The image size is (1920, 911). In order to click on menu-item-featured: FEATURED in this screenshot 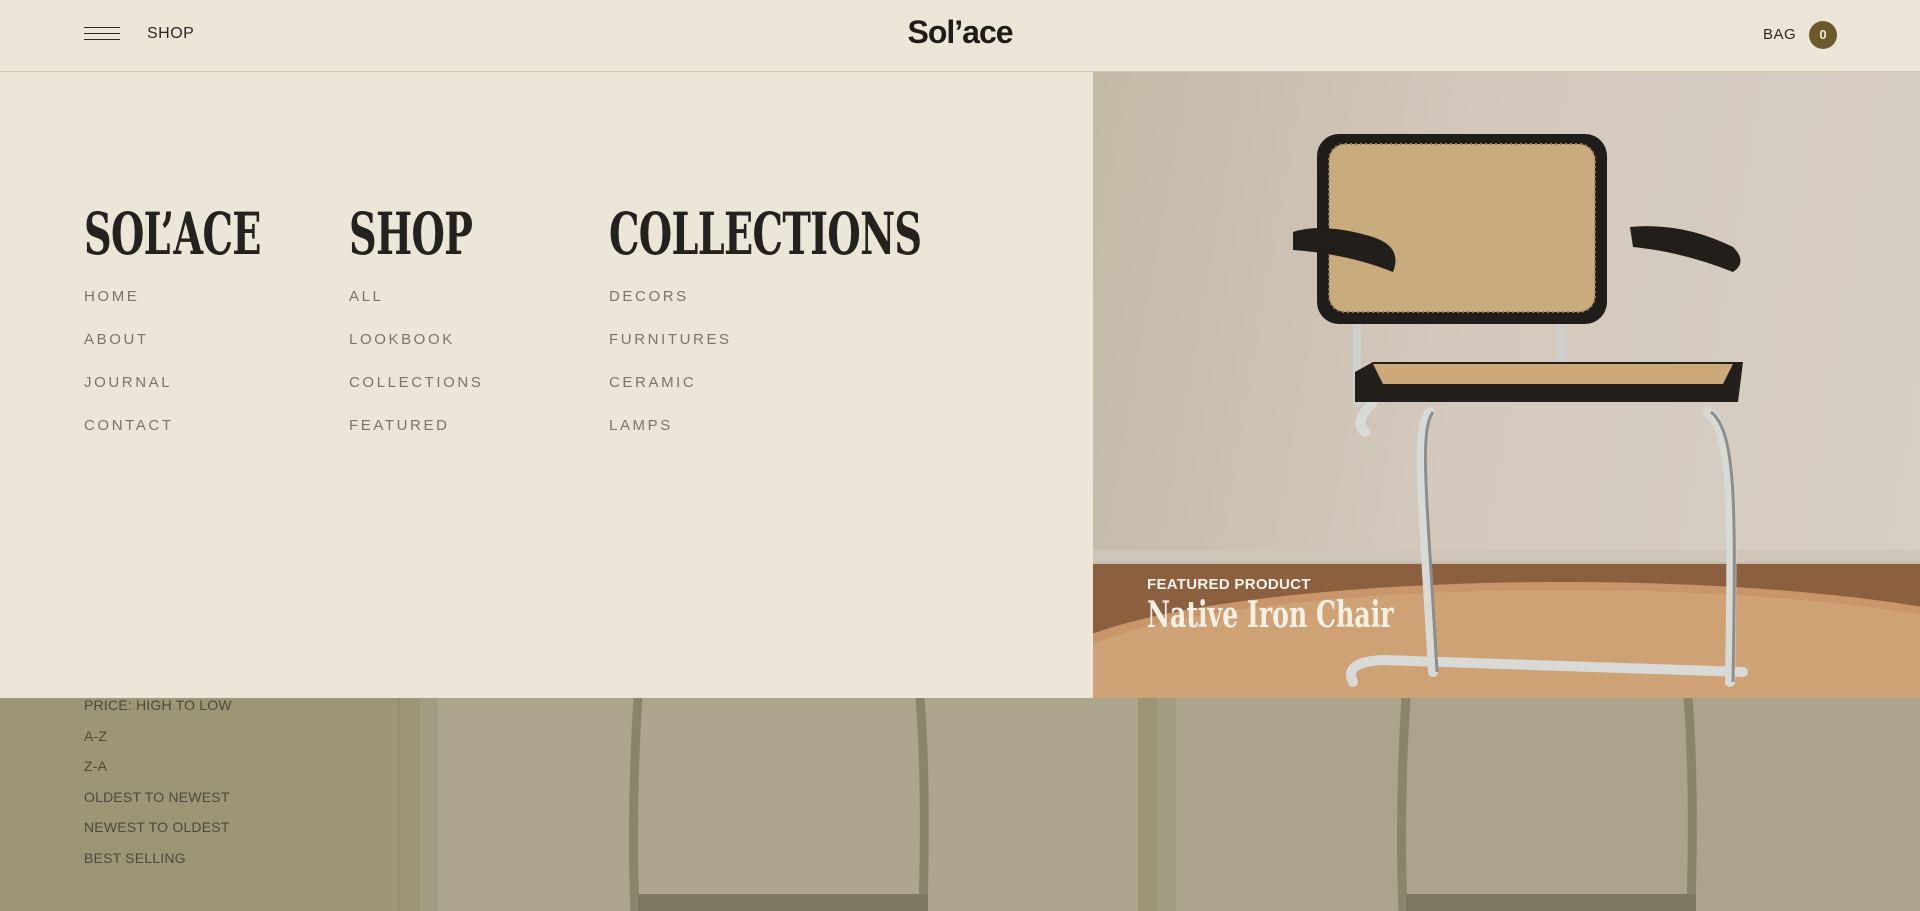, I will do `click(442, 438)`.